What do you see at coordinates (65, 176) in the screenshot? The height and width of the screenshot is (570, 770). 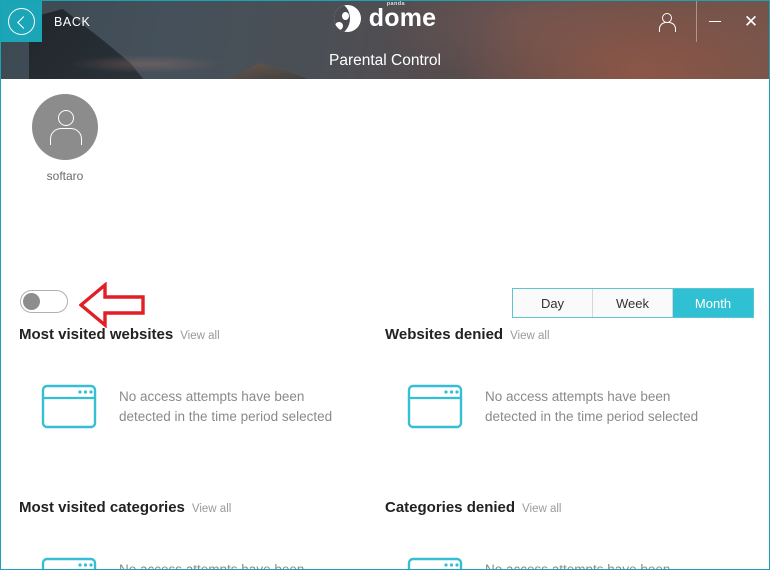 I see `profile-name: softaro` at bounding box center [65, 176].